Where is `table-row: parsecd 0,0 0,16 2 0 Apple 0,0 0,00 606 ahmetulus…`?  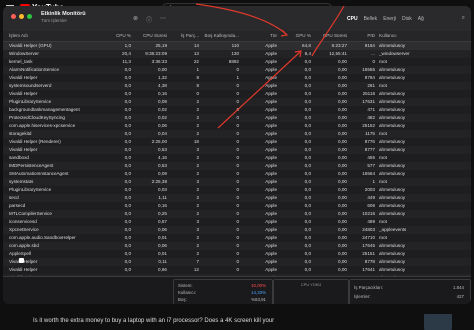 table-row: parsecd 0,0 0,16 2 0 Apple 0,0 0,00 606 ahmetulus… is located at coordinates (237, 206).